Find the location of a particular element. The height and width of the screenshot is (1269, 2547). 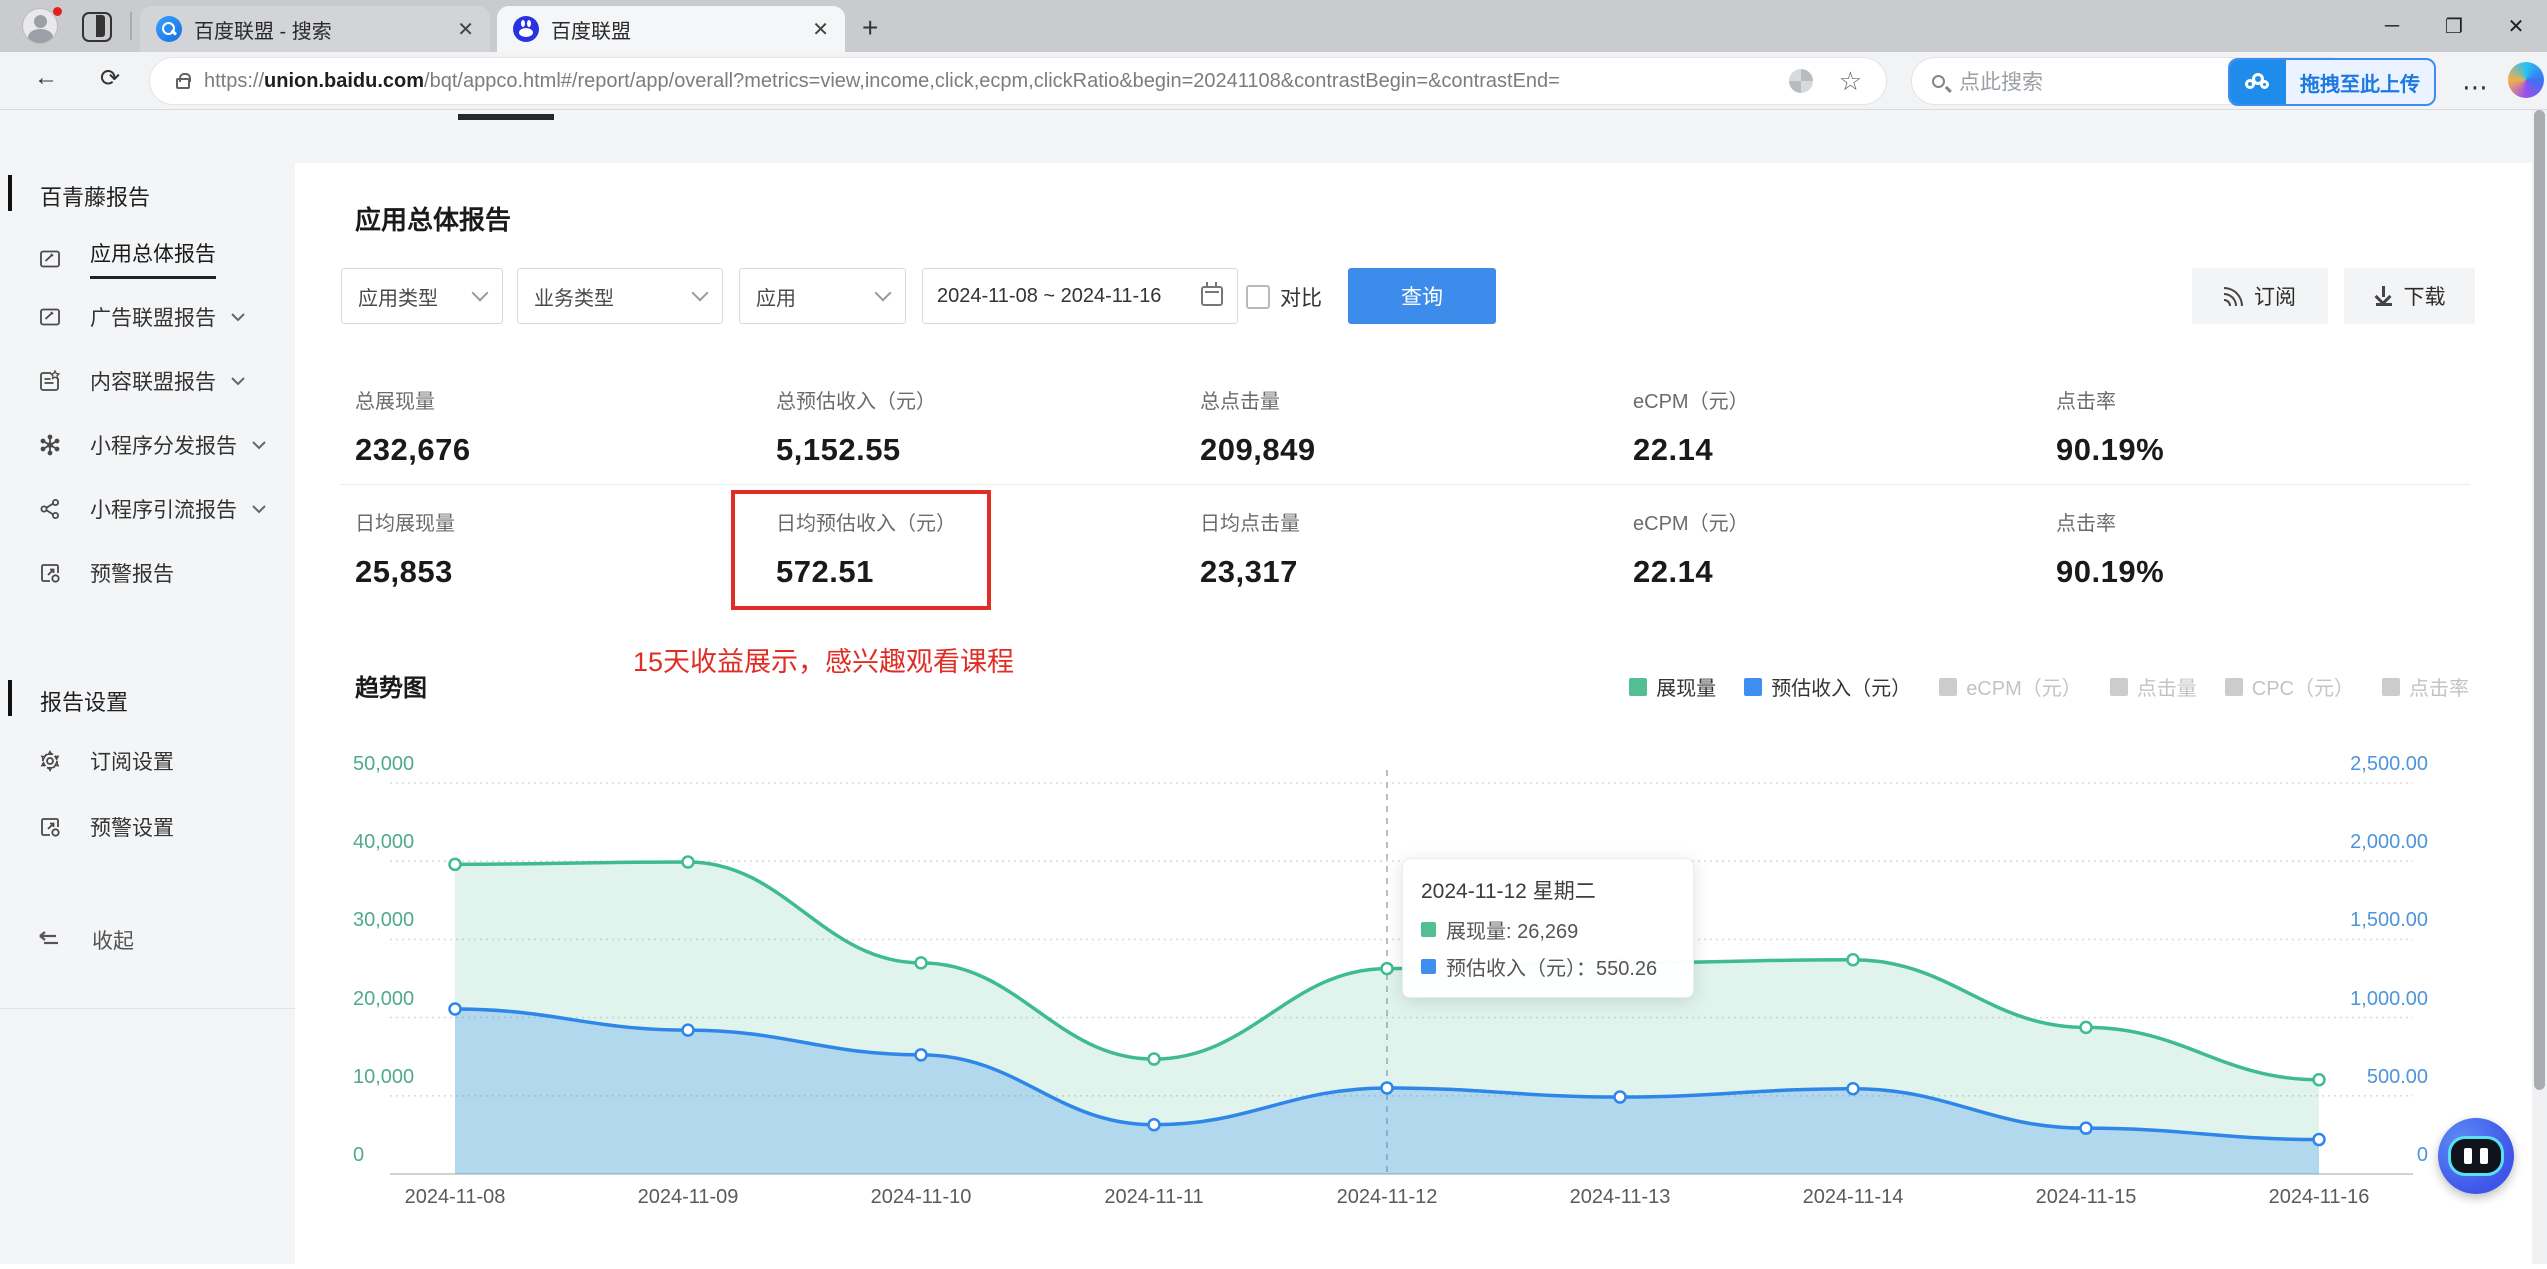

sidebar-divider is located at coordinates (147, 1008).